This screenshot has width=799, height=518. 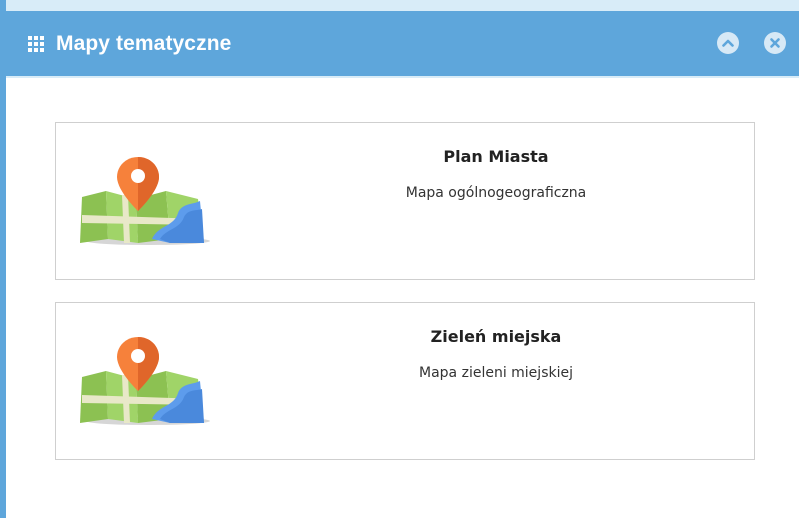 I want to click on chevron-up-icon, so click(x=728, y=43).